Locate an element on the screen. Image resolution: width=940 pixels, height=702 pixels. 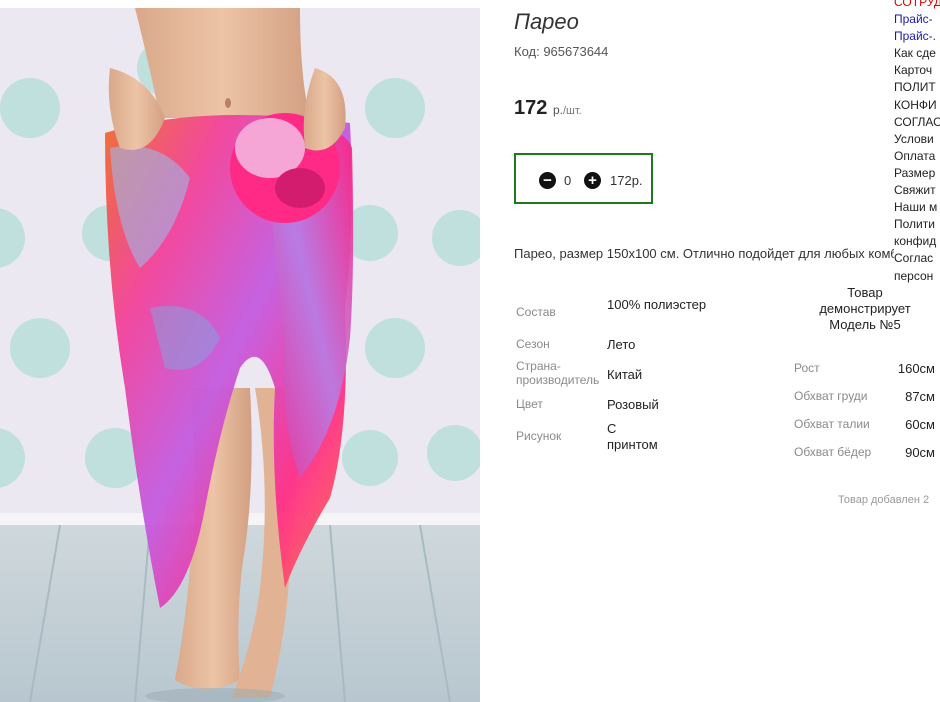
price-unit: /шт. is located at coordinates (572, 111).